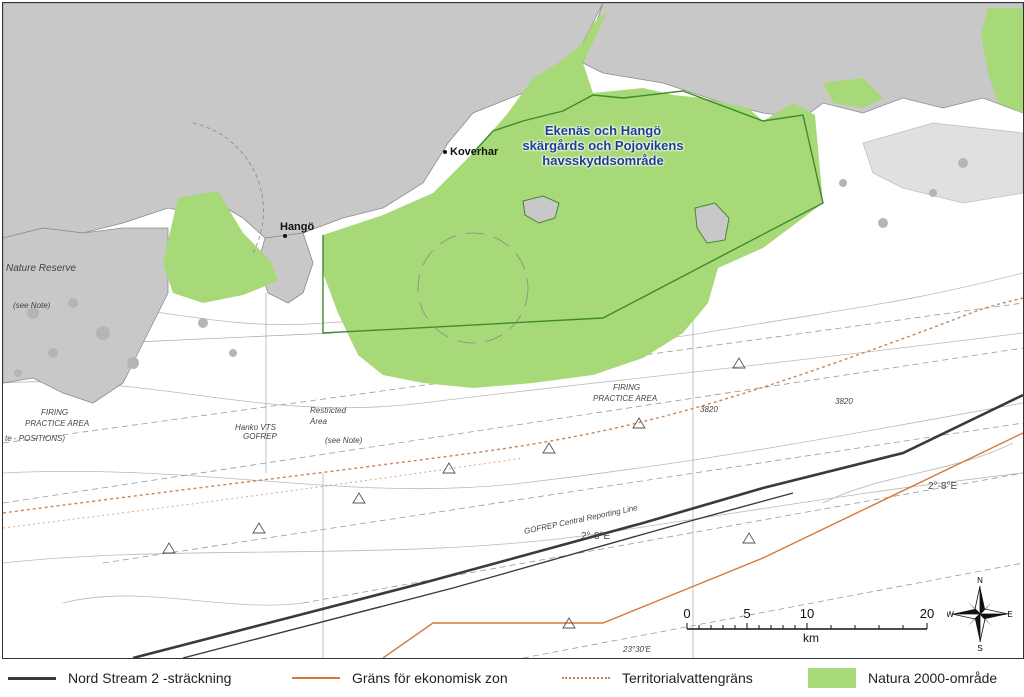 The image size is (1024, 697). Describe the element at coordinates (316, 678) in the screenshot. I see `legend-swatch-eez` at that location.